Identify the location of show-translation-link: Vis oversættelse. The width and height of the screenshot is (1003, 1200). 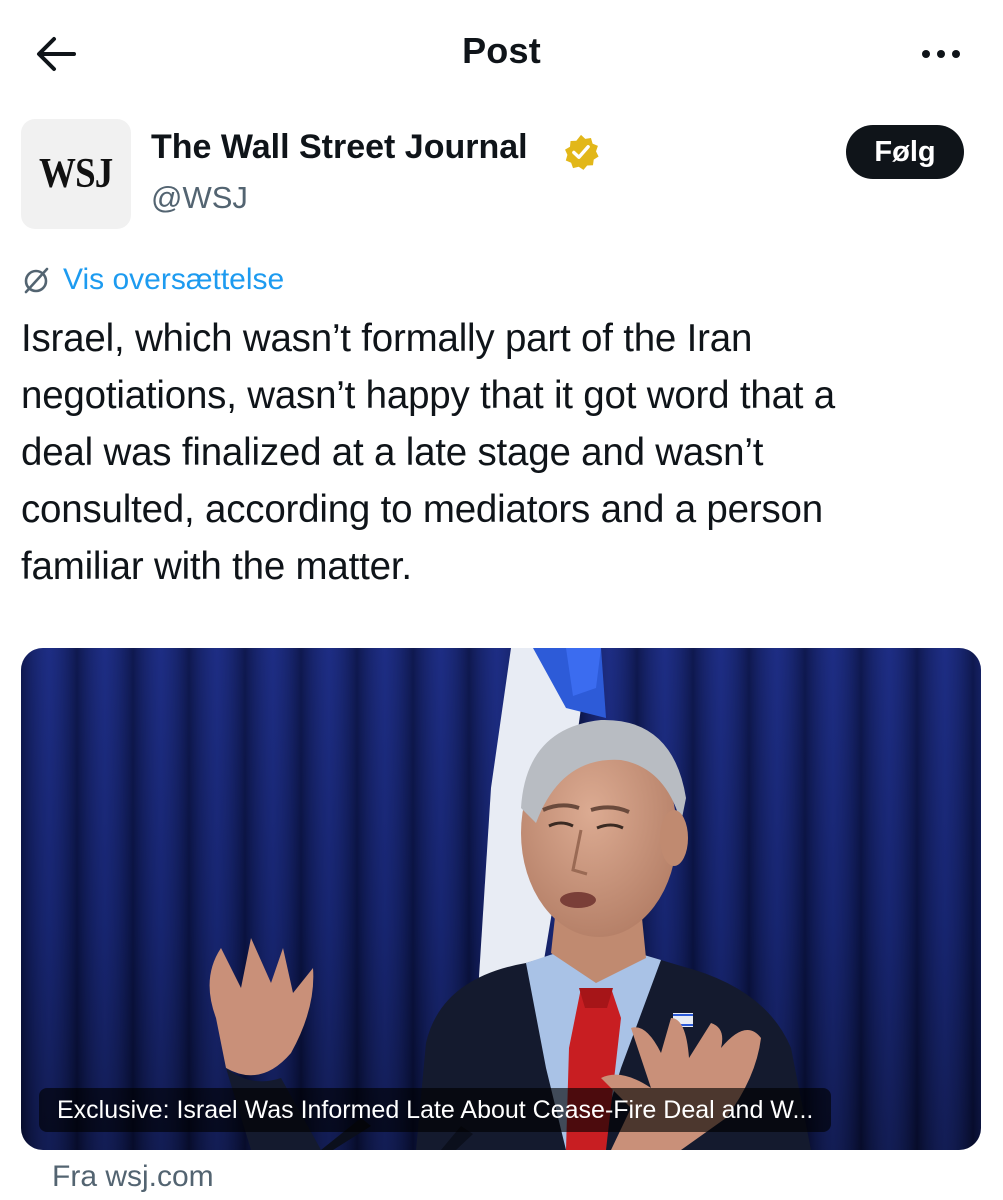
(152, 280).